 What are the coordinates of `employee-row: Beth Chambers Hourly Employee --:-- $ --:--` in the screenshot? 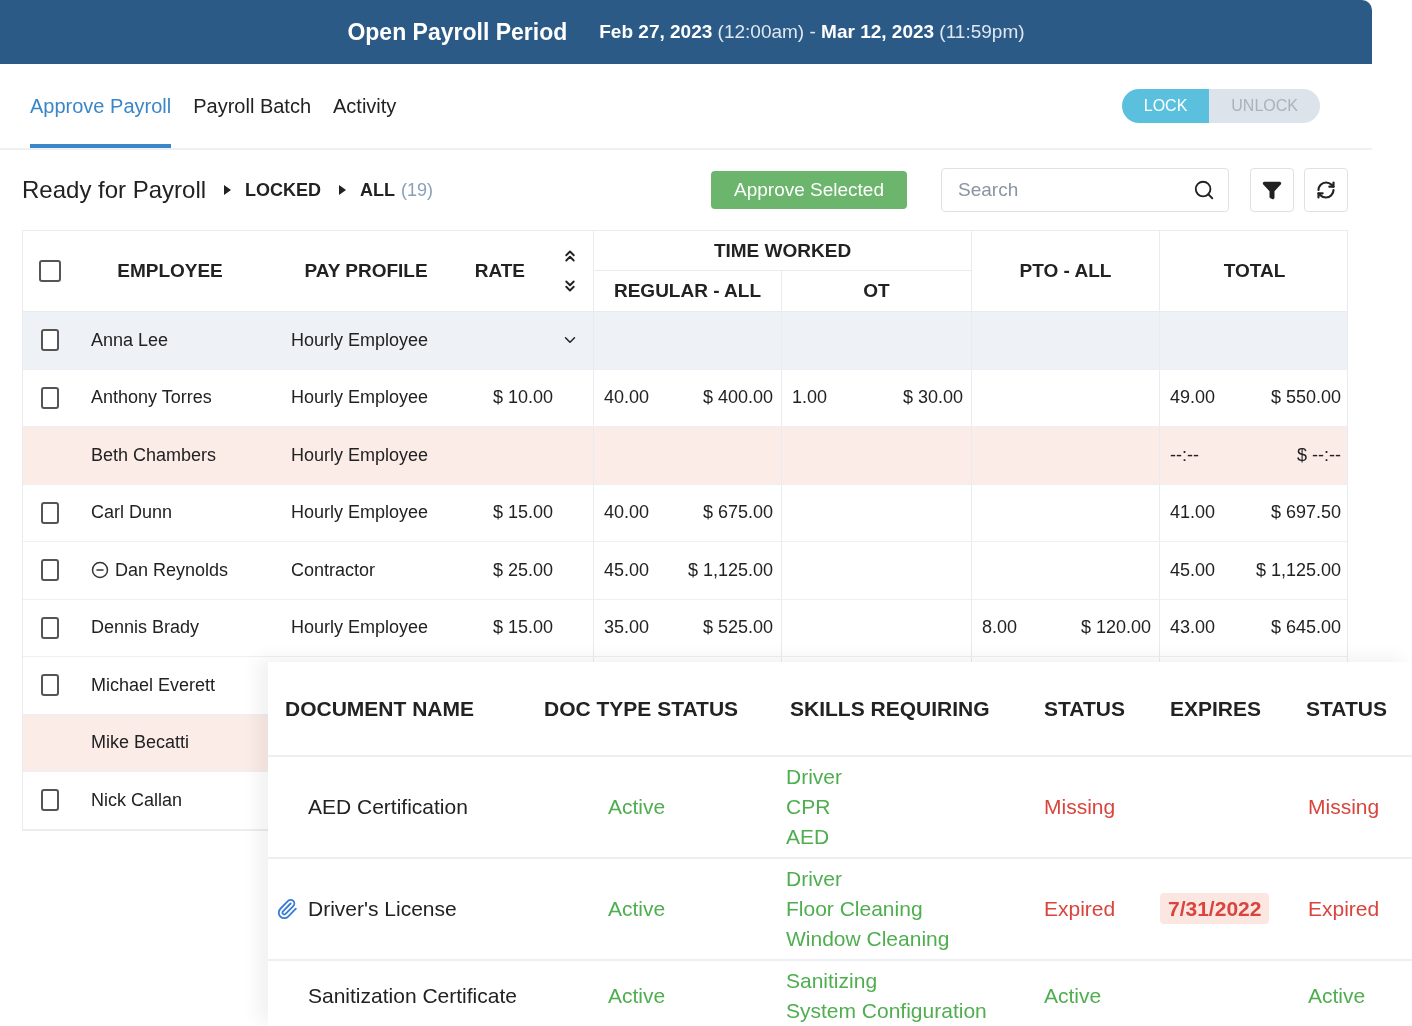 It's located at (685, 456).